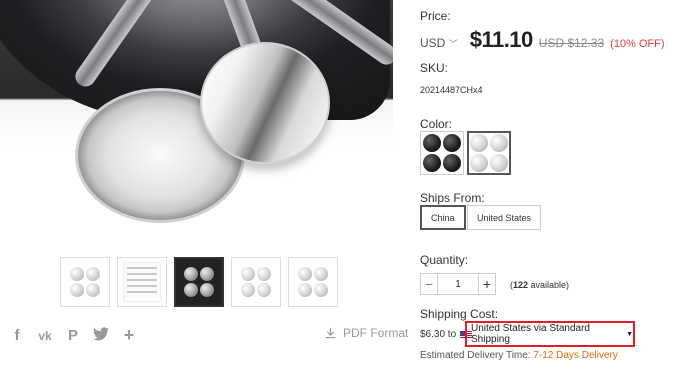 This screenshot has width=700, height=389. What do you see at coordinates (434, 68) in the screenshot?
I see `sku-label: SKU:` at bounding box center [434, 68].